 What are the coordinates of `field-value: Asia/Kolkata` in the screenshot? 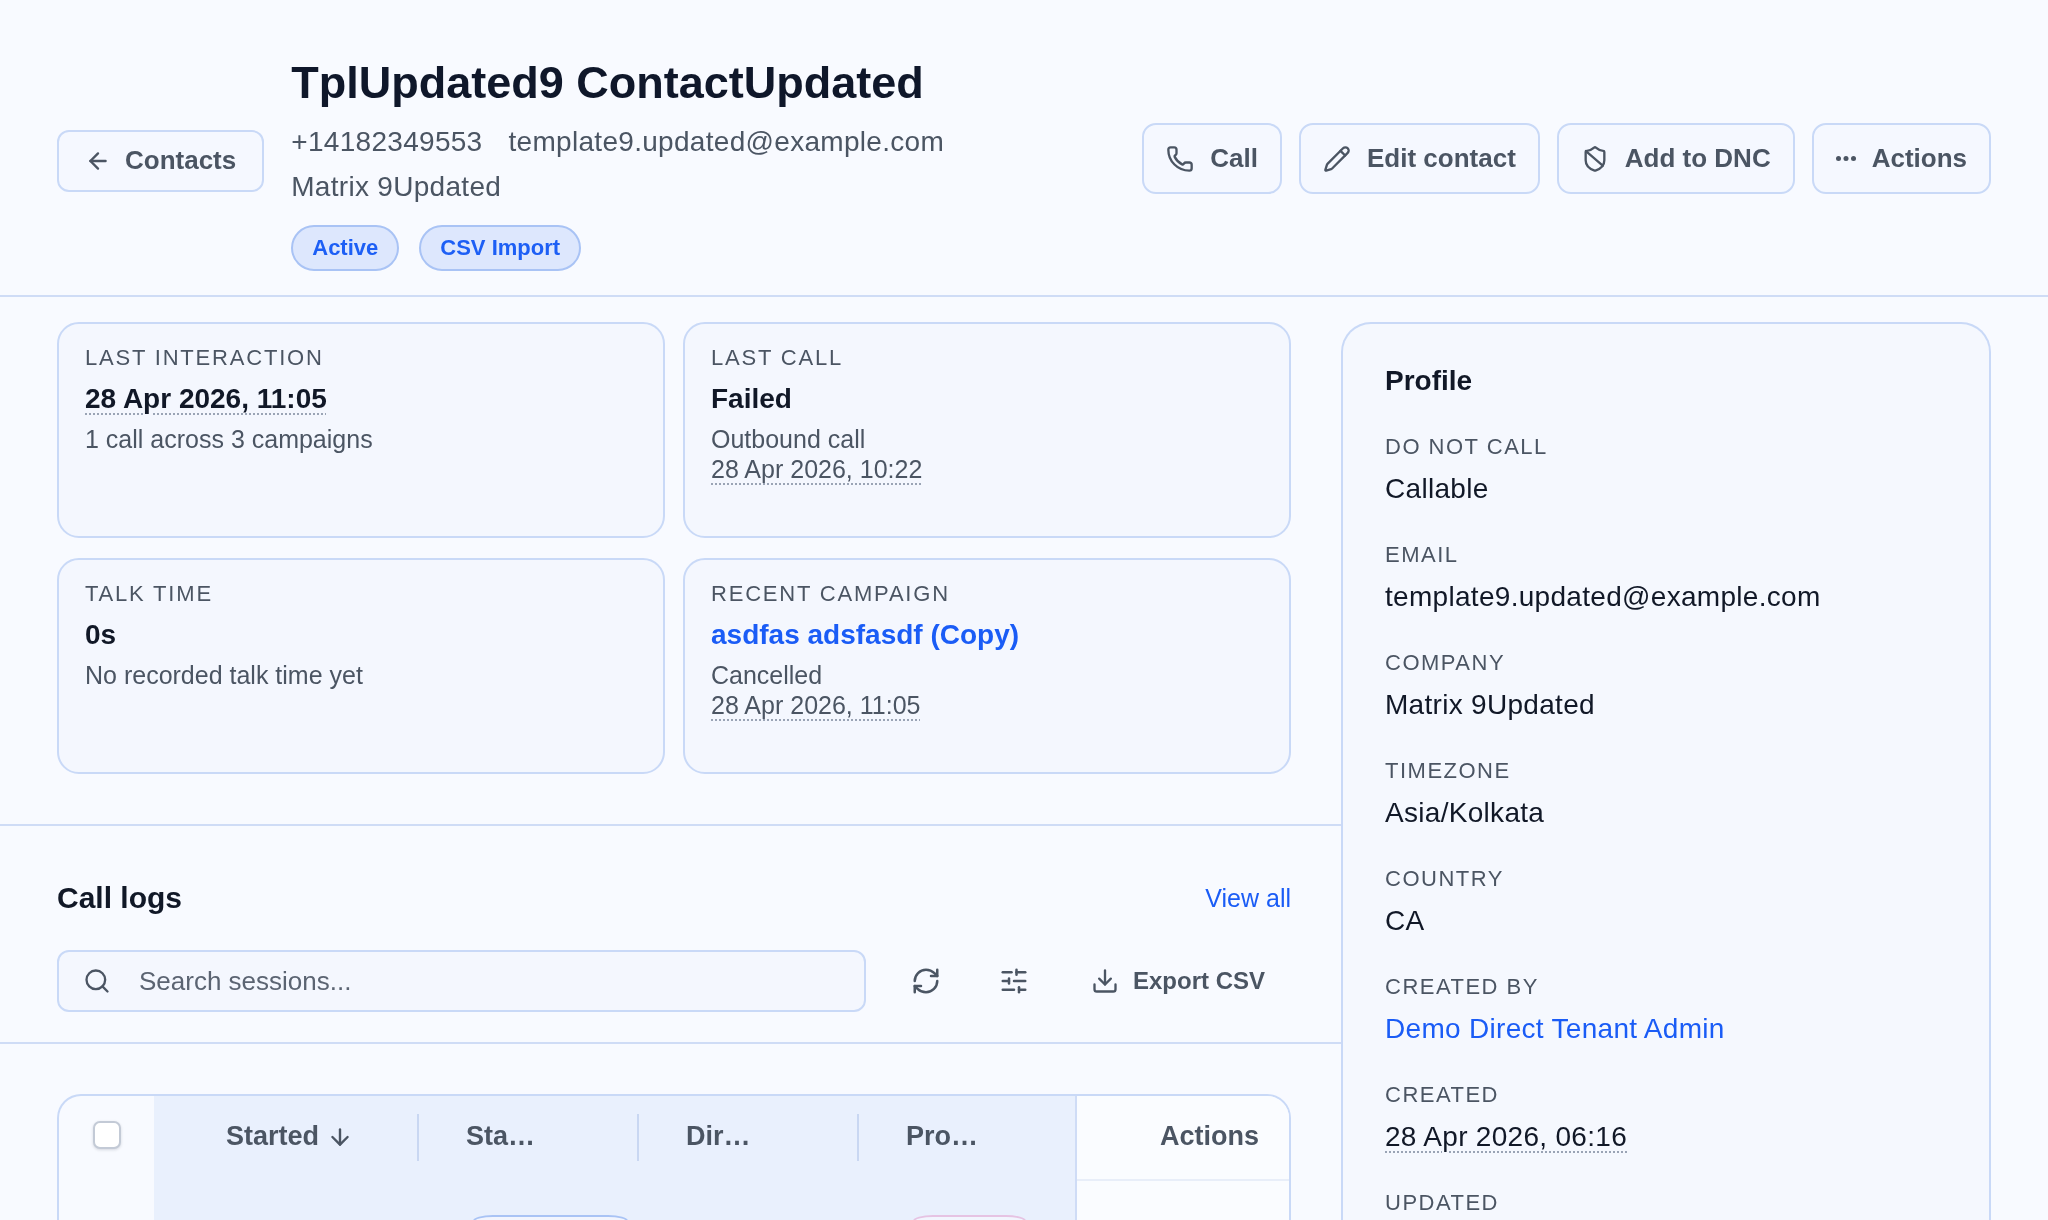 It's located at (1465, 813).